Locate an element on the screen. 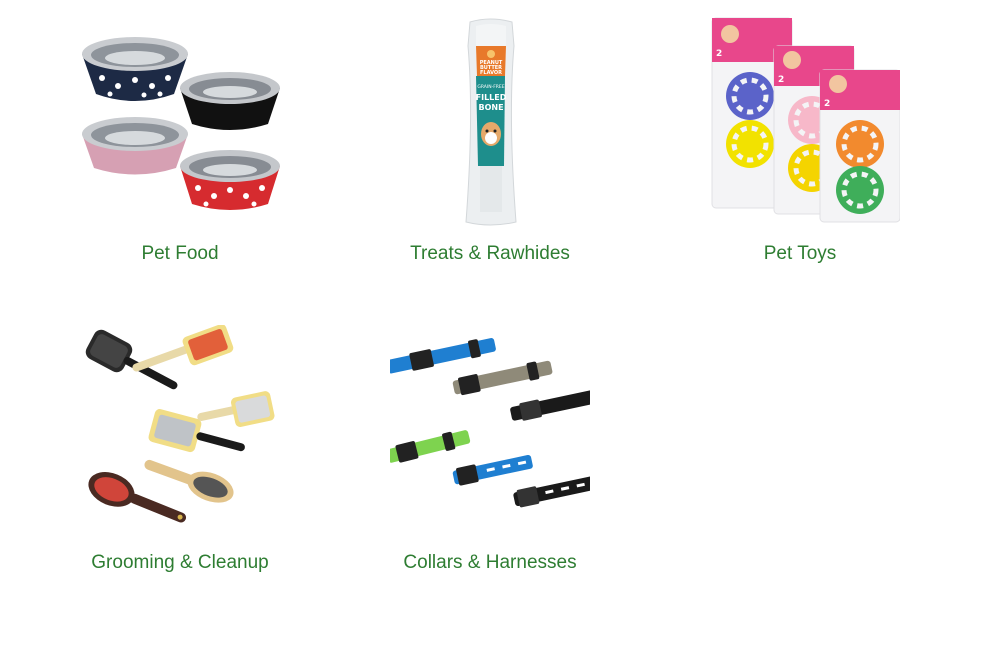  category-label: Pet Toys is located at coordinates (800, 254).